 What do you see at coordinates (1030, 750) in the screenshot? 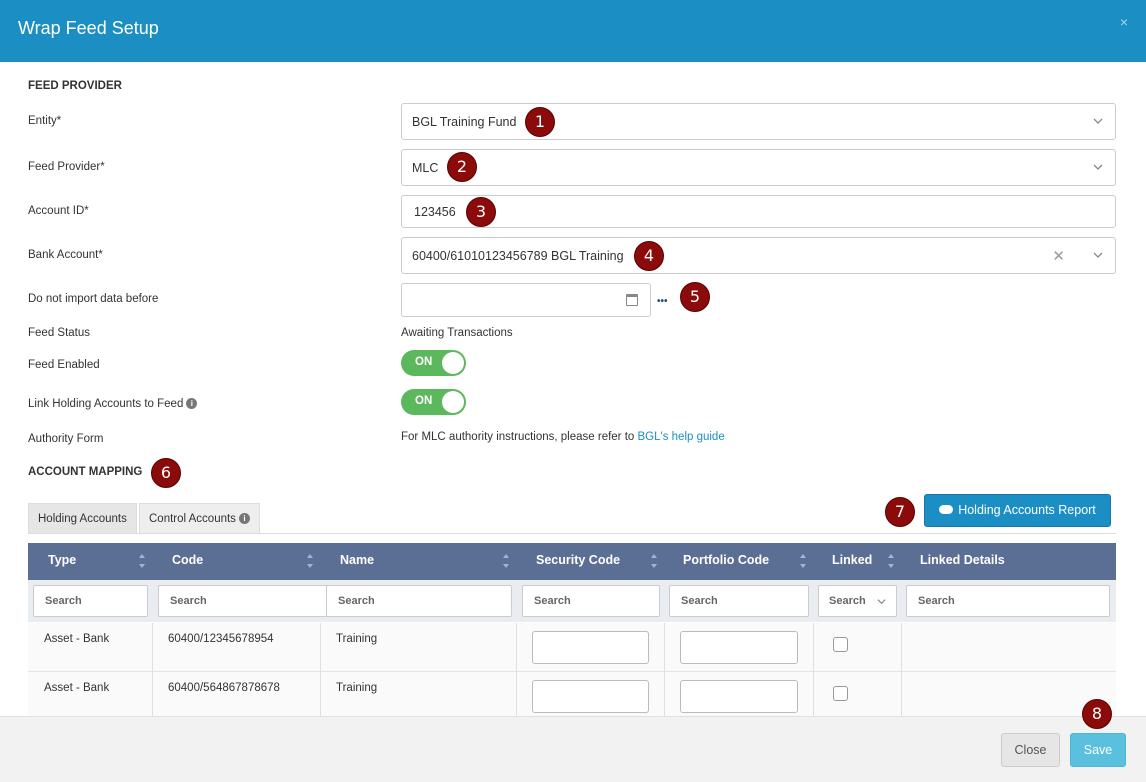
I see `close-button: Close` at bounding box center [1030, 750].